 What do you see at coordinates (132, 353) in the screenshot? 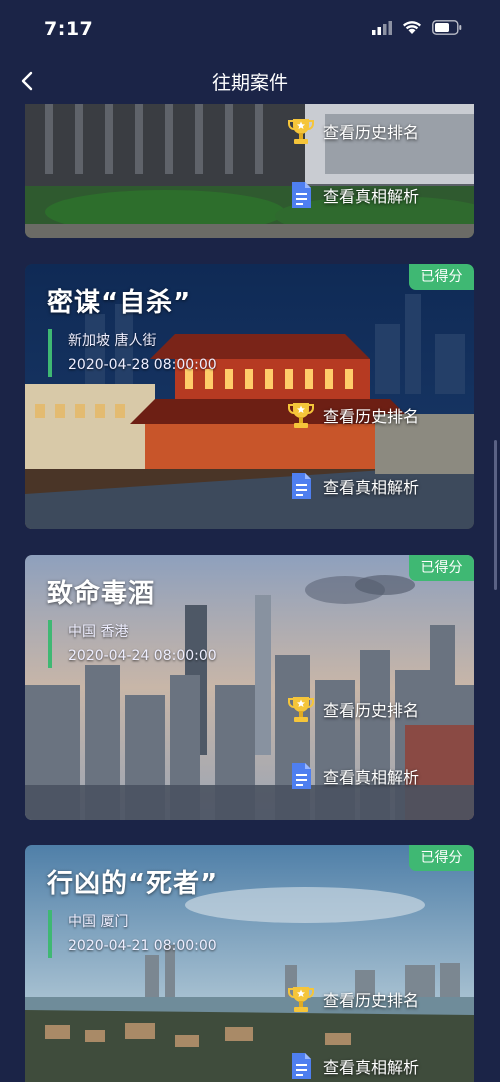
I see `case-meta: 新加坡 唐人街 2020-04-28 08:00:00` at bounding box center [132, 353].